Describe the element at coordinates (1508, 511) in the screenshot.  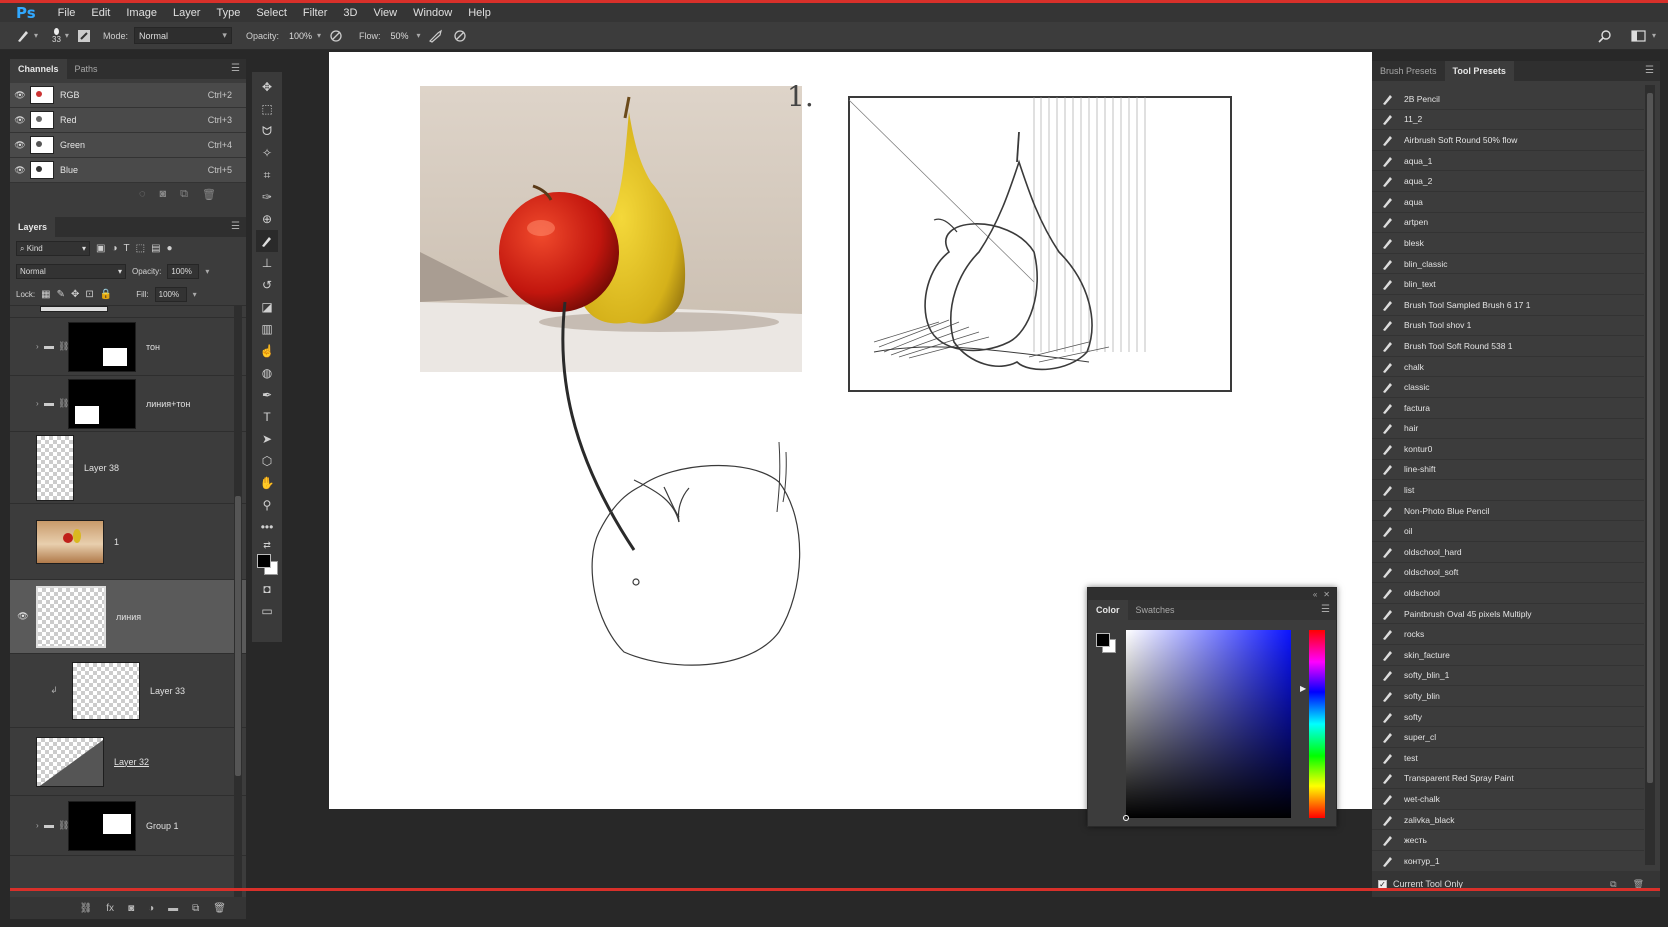
I see `preset-item: Non-Photo Blue Pencil` at that location.